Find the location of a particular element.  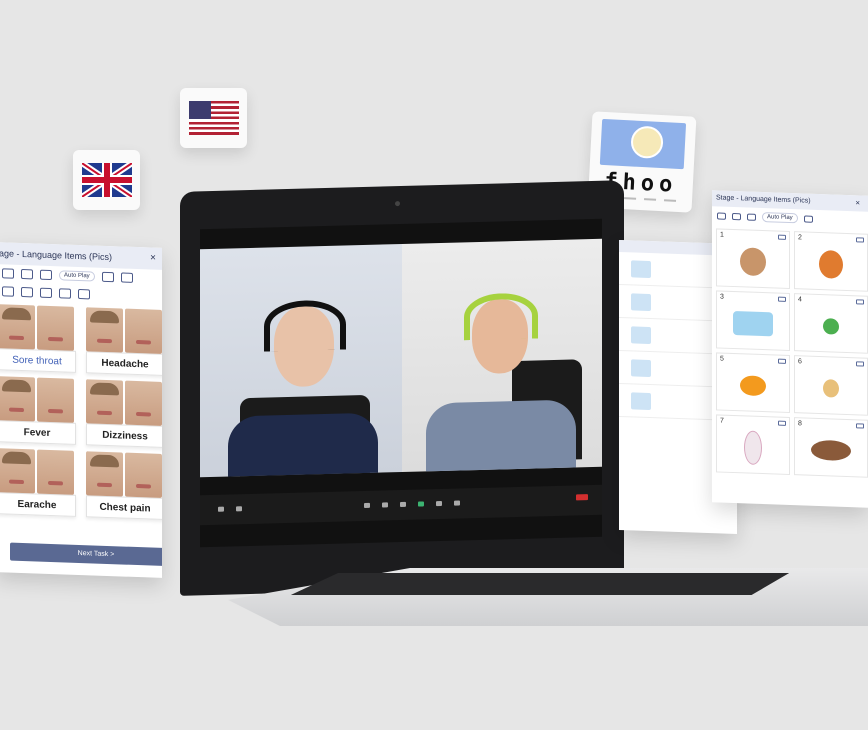

card-number: 1 is located at coordinates (722, 235).